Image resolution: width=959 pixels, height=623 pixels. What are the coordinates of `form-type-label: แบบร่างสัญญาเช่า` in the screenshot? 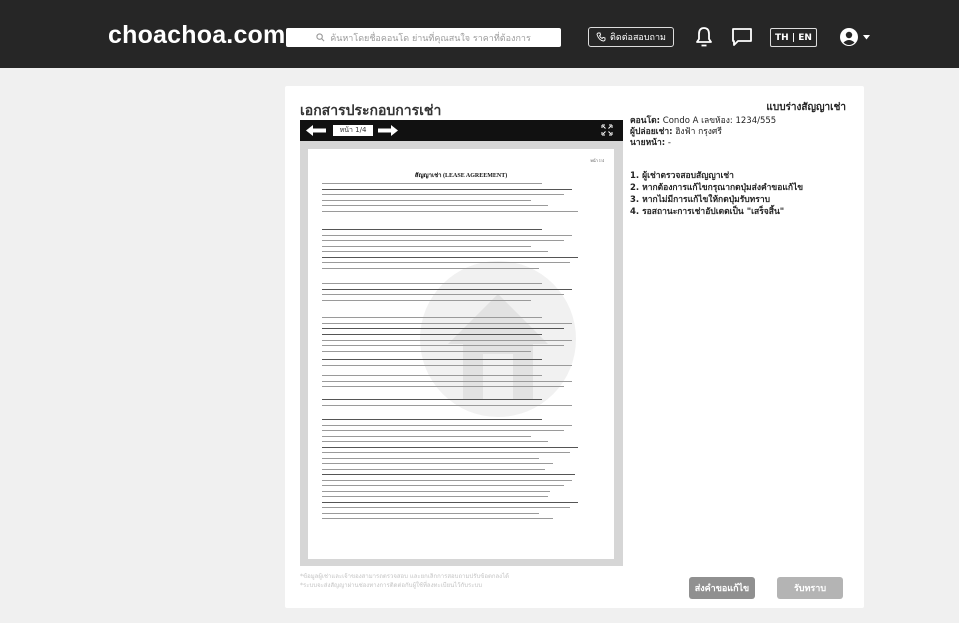 It's located at (806, 107).